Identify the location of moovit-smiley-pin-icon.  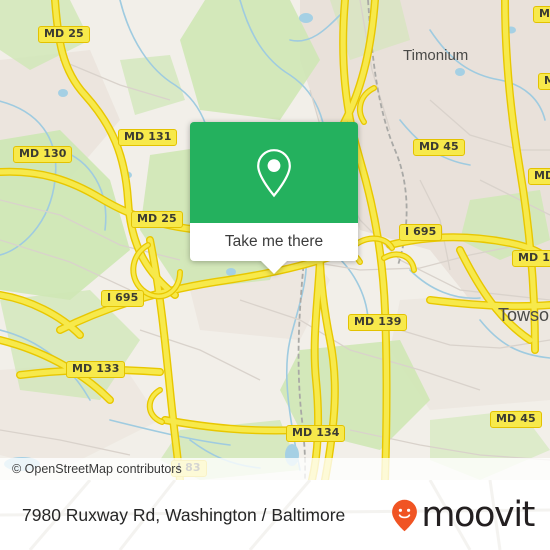
(405, 515).